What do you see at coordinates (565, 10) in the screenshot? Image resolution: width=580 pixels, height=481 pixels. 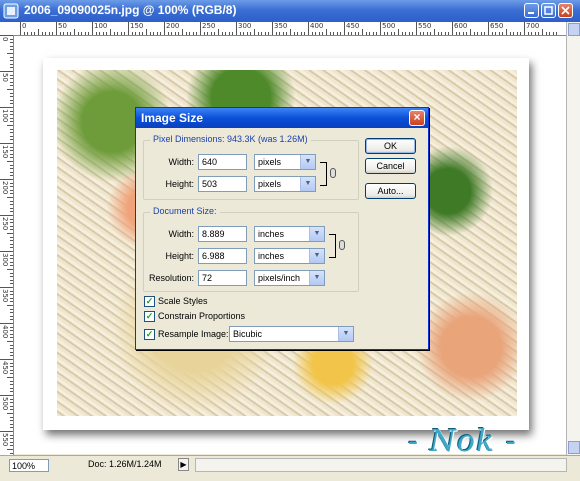 I see `close-button` at bounding box center [565, 10].